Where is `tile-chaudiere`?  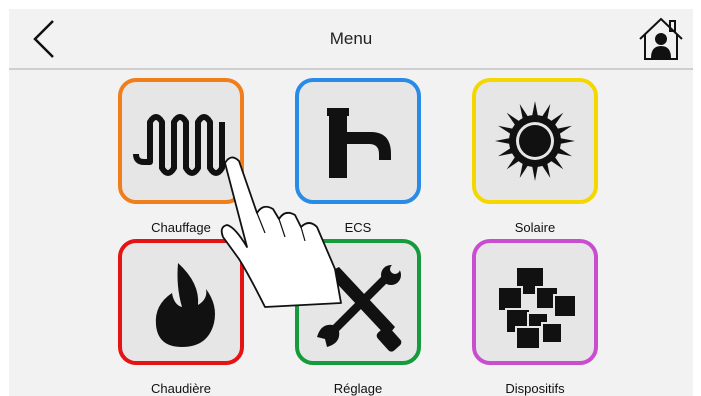 tile-chaudiere is located at coordinates (181, 302).